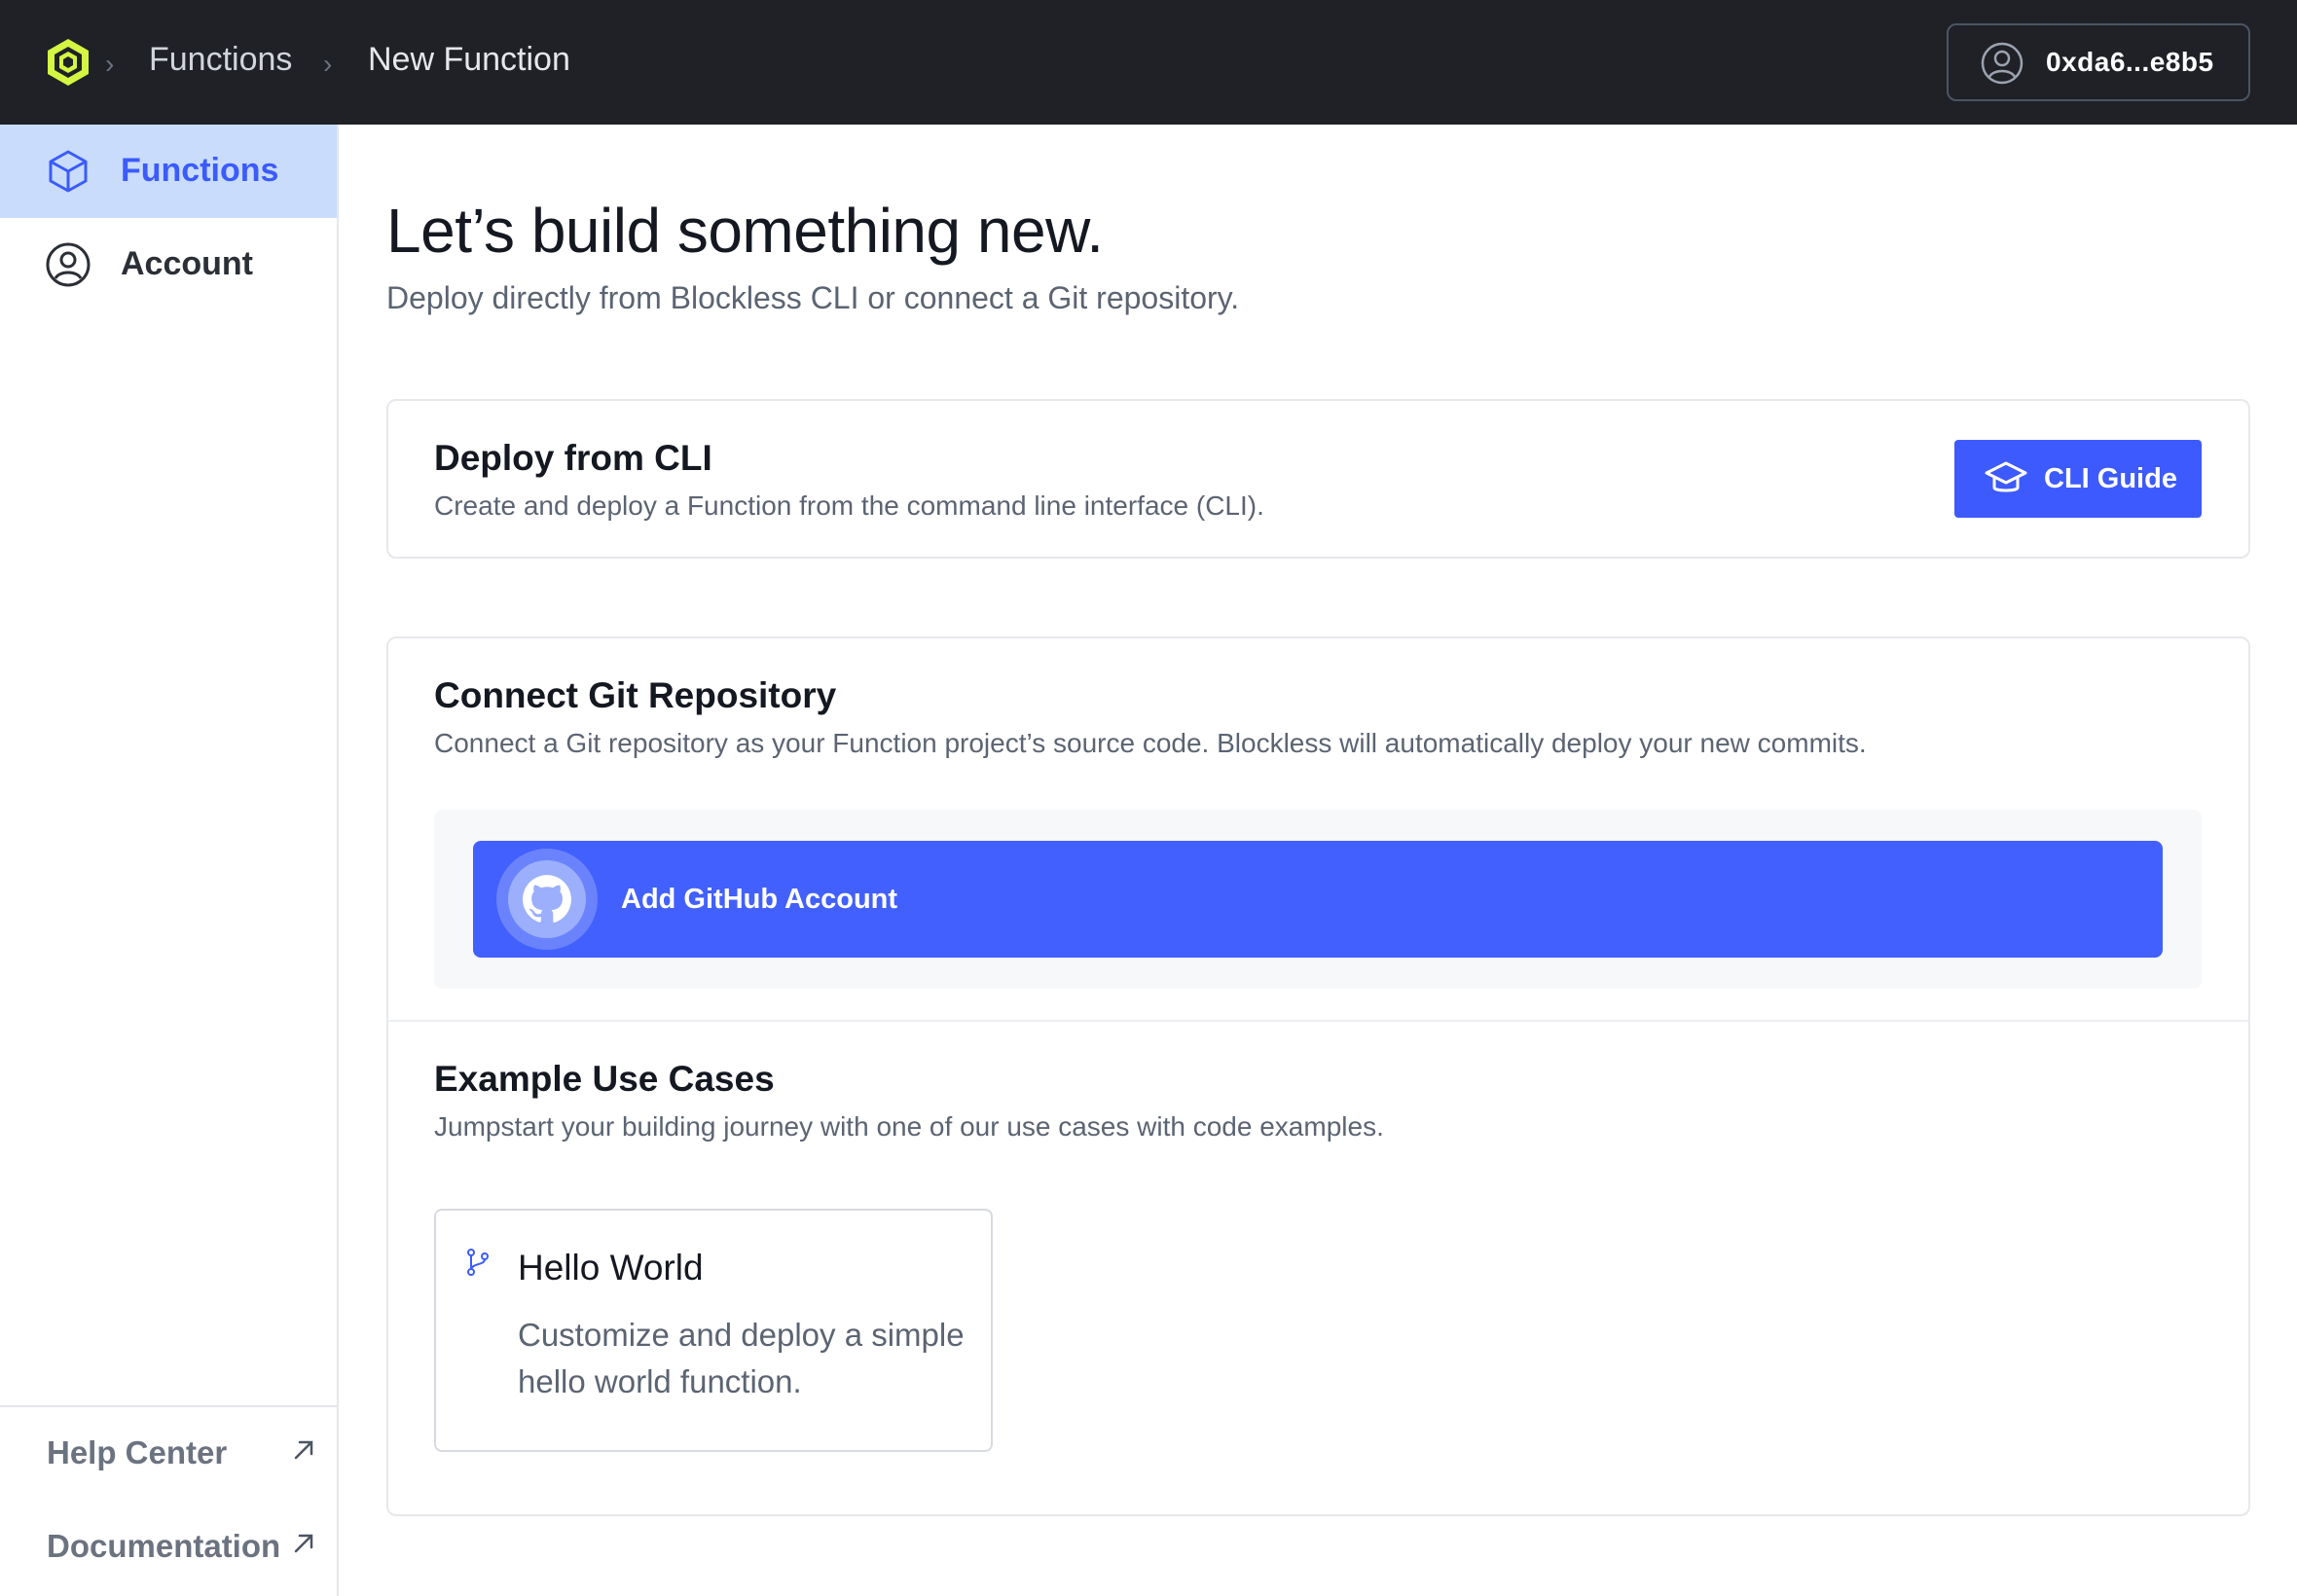 The height and width of the screenshot is (1596, 2297). I want to click on examples-title: Example Use Cases, so click(604, 1079).